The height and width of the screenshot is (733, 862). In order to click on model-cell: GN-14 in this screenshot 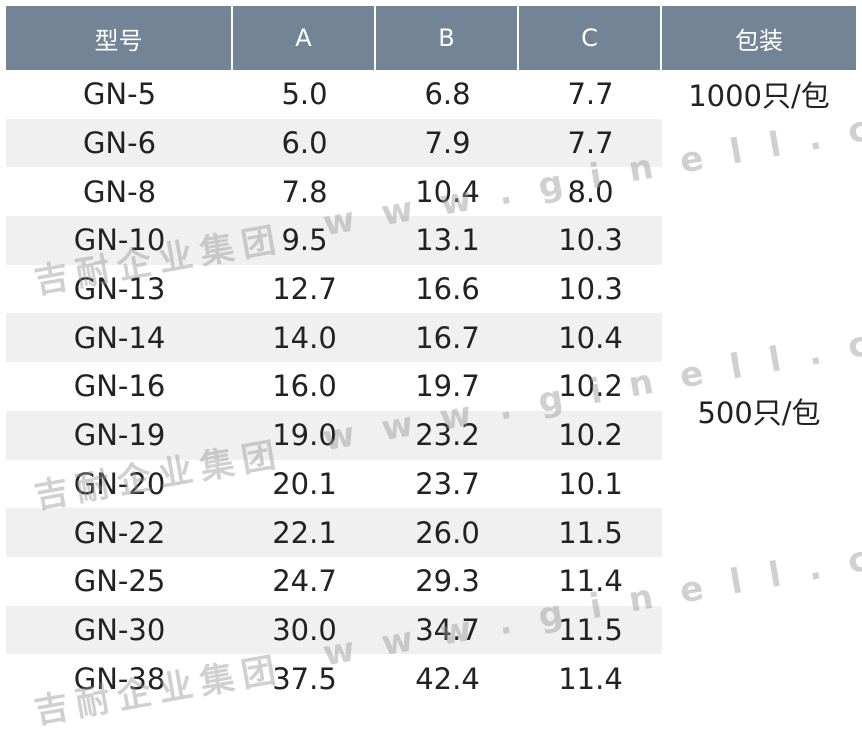, I will do `click(119, 338)`.